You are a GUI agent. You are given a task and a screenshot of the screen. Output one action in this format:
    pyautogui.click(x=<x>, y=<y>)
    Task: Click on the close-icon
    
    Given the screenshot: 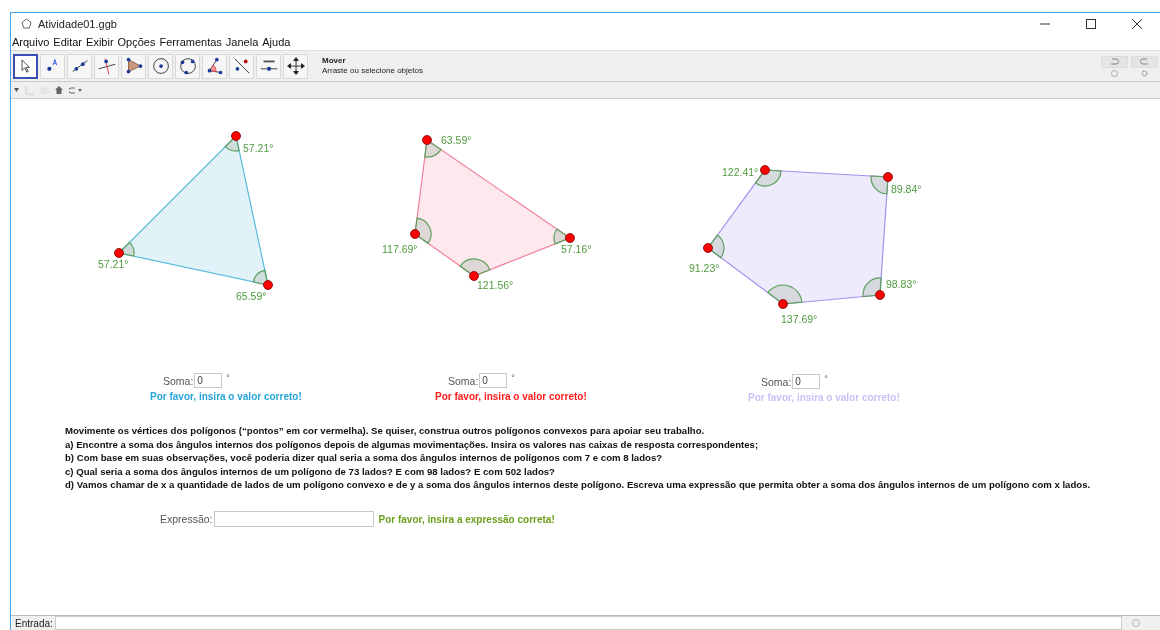 What is the action you would take?
    pyautogui.click(x=1137, y=23)
    